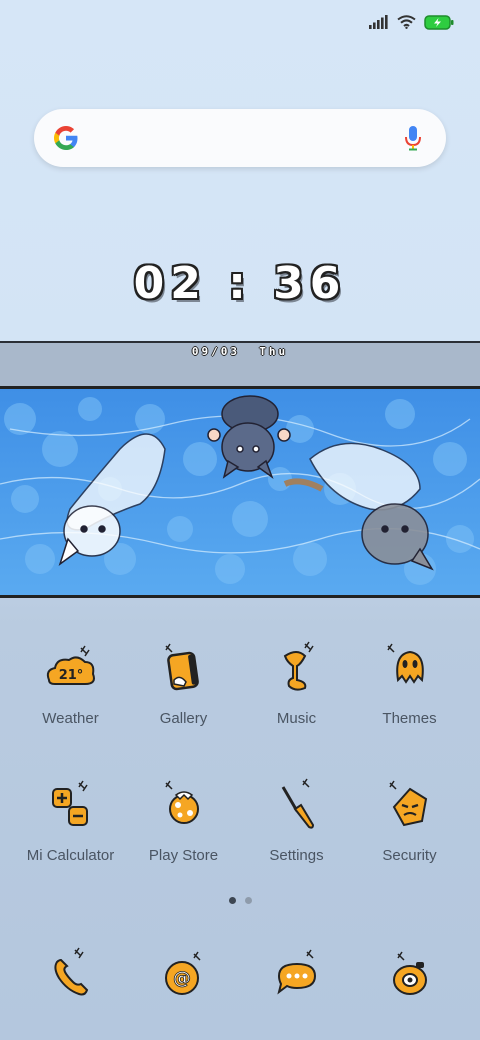  Describe the element at coordinates (296, 855) in the screenshot. I see `app-label: Settings` at that location.